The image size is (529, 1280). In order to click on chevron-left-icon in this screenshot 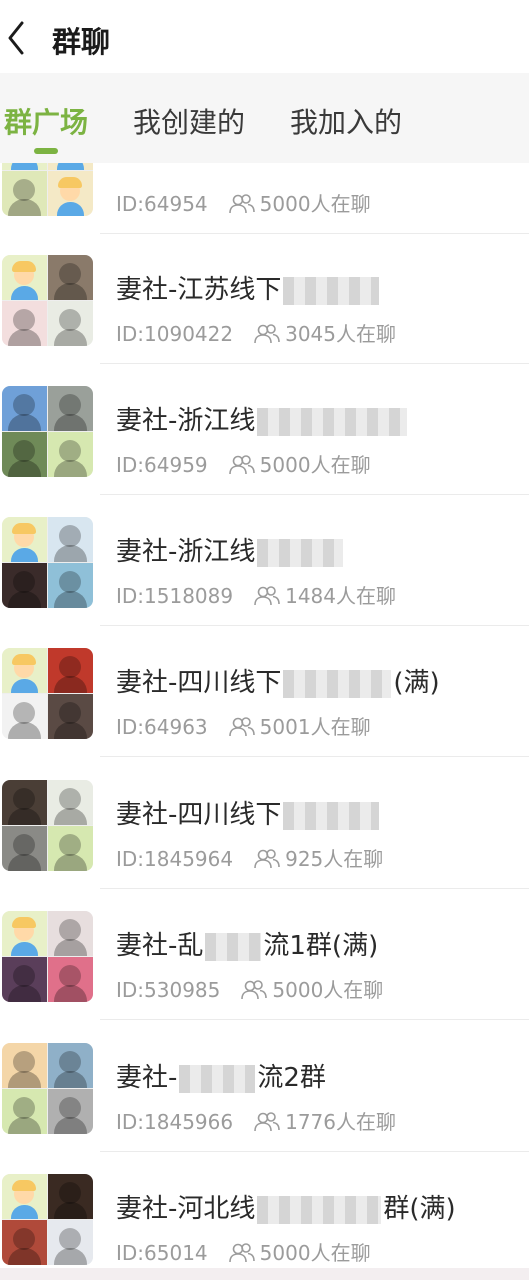, I will do `click(16, 38)`.